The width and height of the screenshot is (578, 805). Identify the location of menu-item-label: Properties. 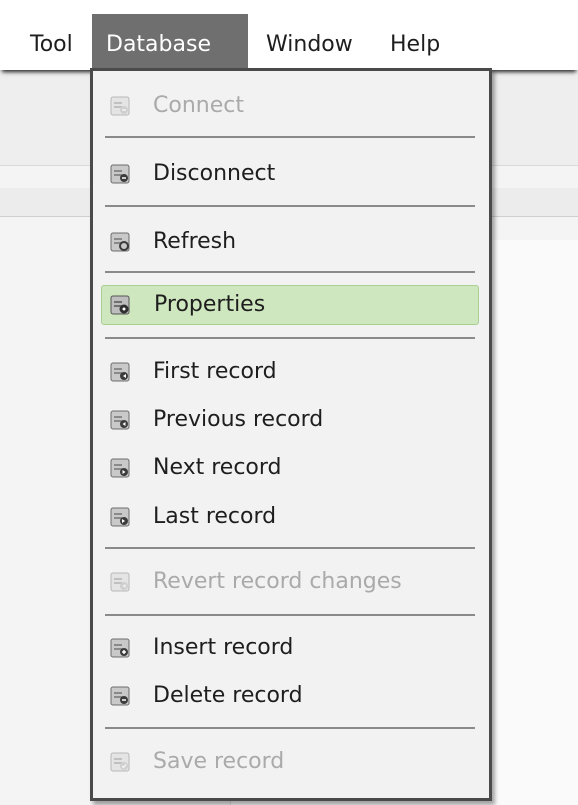
(210, 304).